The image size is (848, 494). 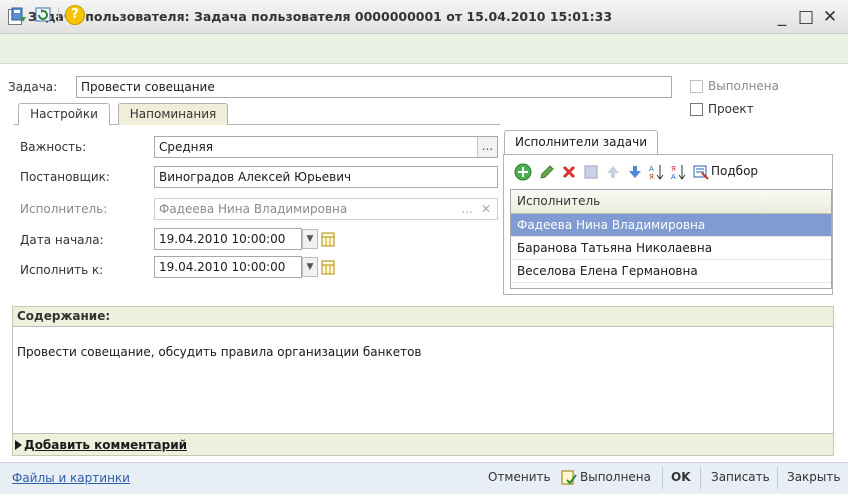 What do you see at coordinates (591, 172) in the screenshot?
I see `end-edit-icon` at bounding box center [591, 172].